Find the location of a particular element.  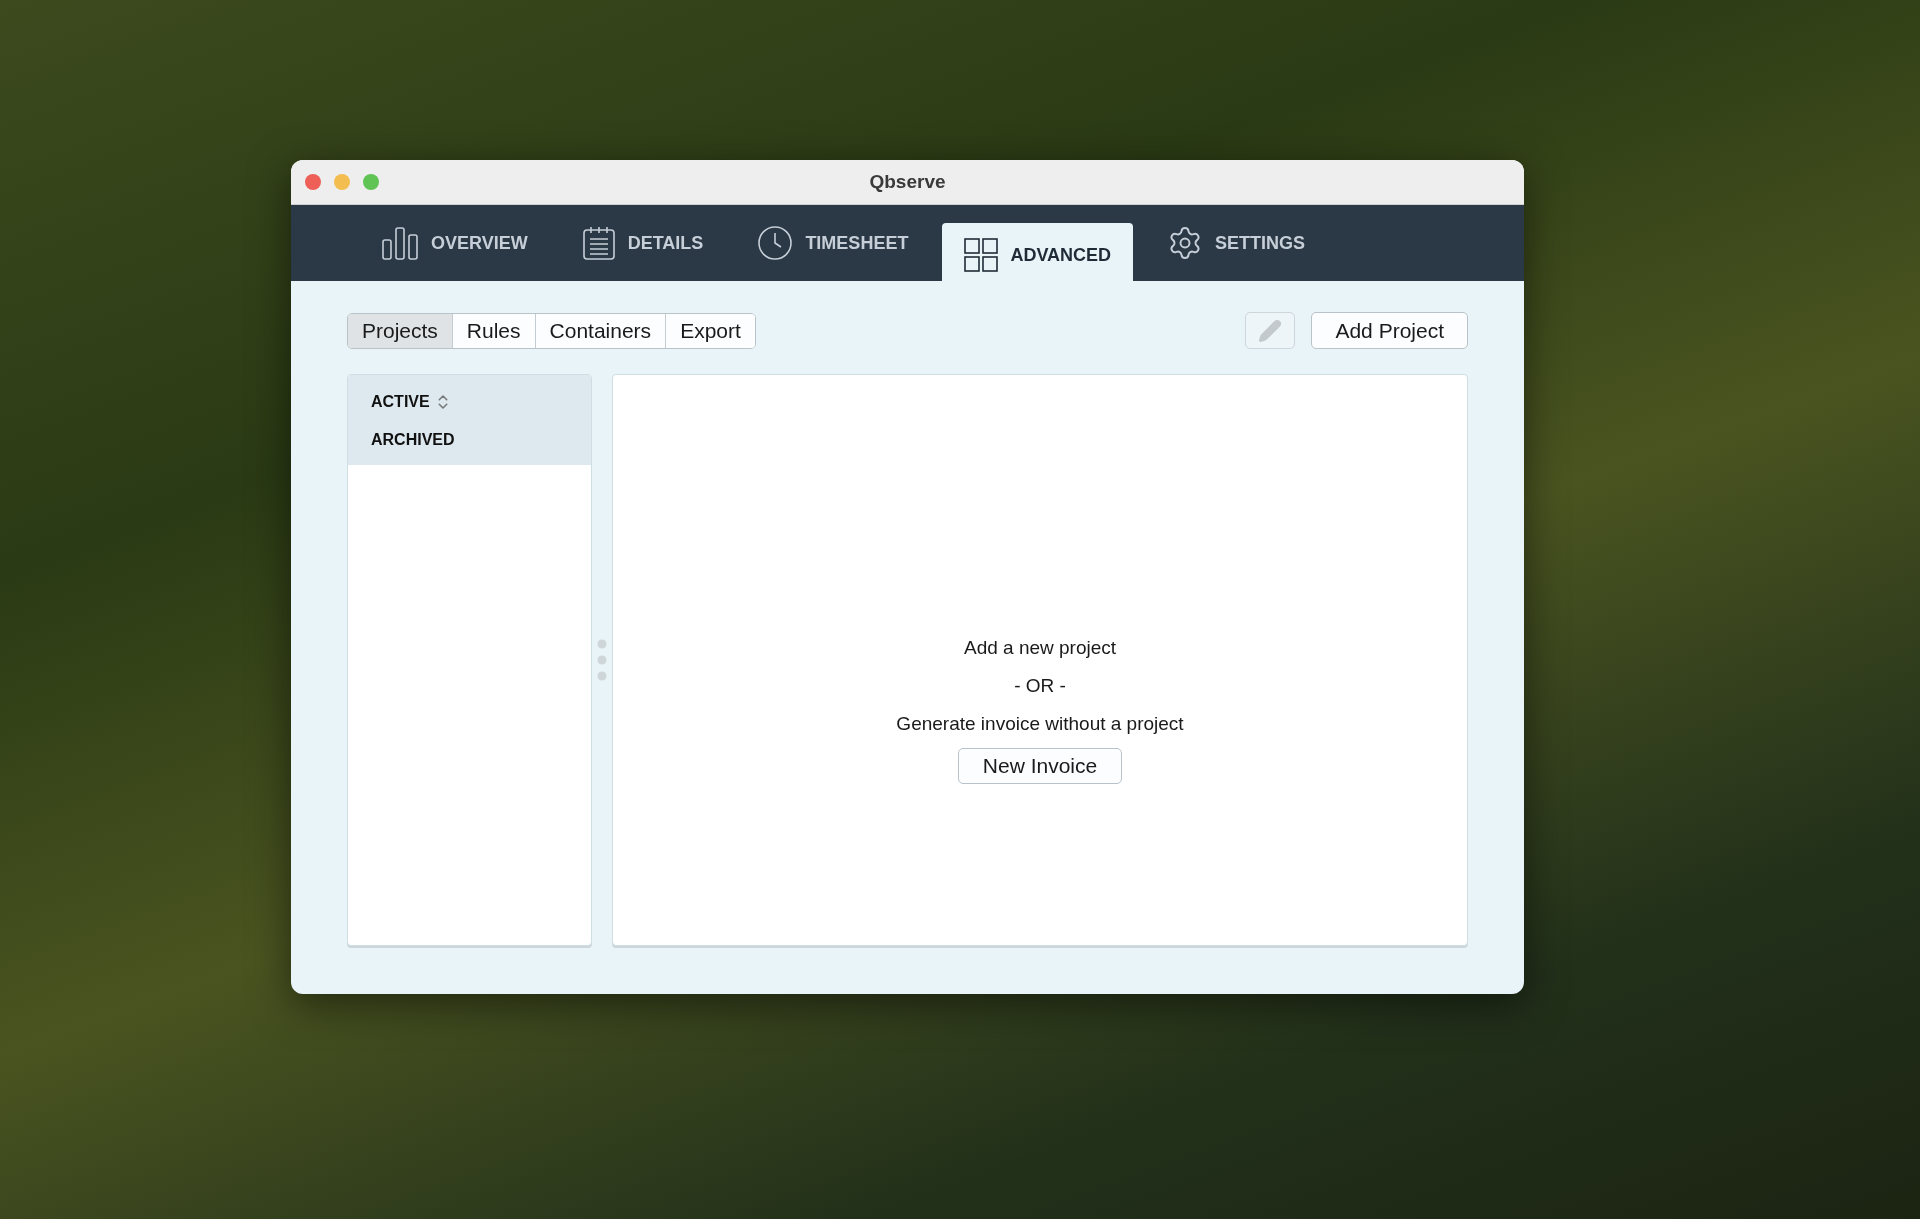

separator-text: - OR - is located at coordinates (1040, 685).